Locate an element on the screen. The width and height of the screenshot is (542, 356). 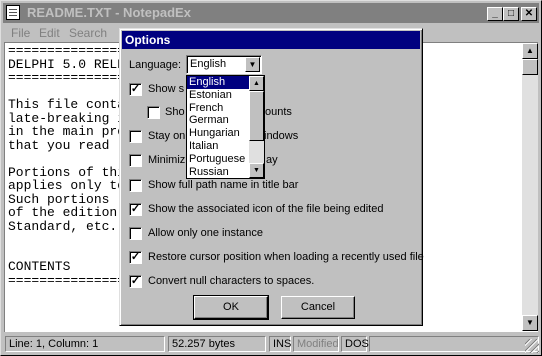
dropdown-scrollbar: ▲ ▼ is located at coordinates (256, 127).